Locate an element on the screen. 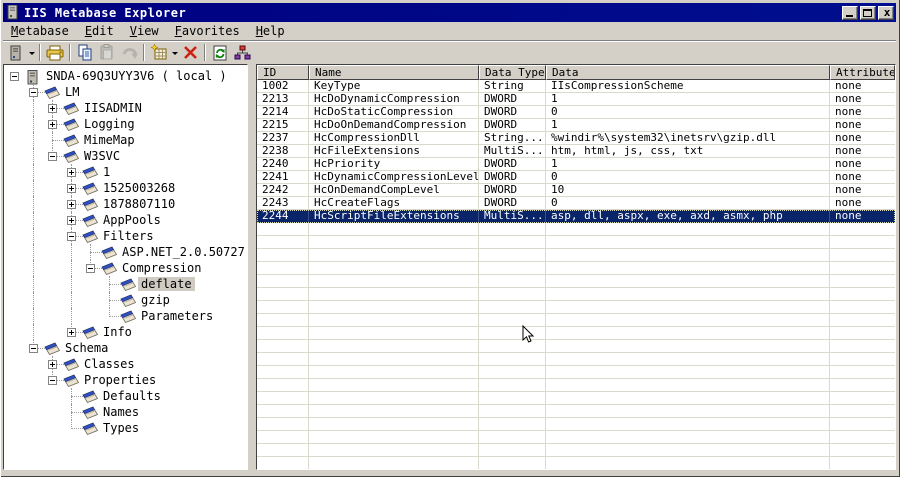  tree-node-names: Names is located at coordinates (126, 412).